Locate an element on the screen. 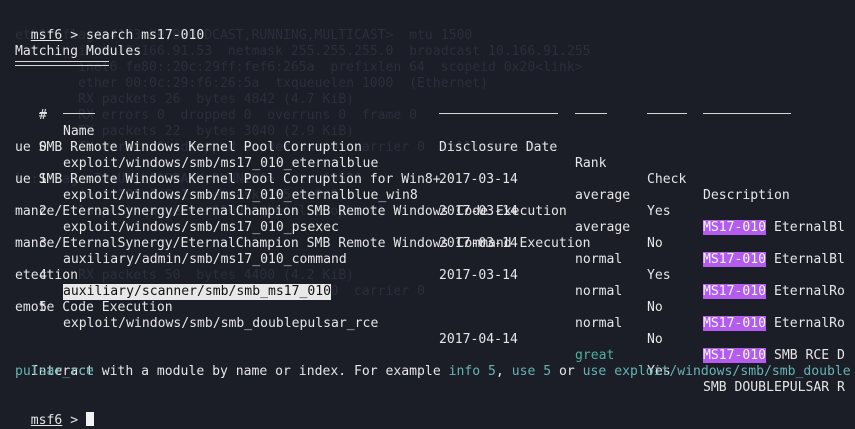 This screenshot has width=855, height=429. row-description: MS17-010 EternalRo is located at coordinates (774, 324).